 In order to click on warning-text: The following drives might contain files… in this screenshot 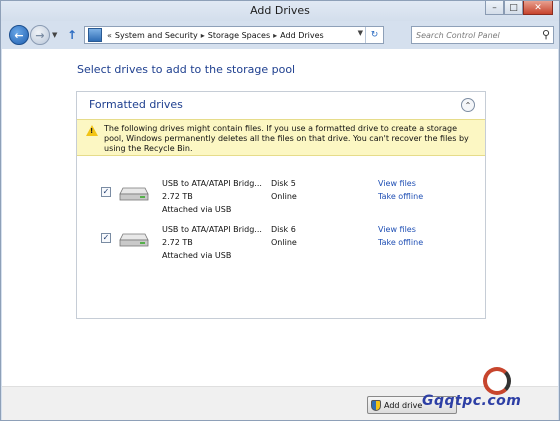, I will do `click(286, 138)`.